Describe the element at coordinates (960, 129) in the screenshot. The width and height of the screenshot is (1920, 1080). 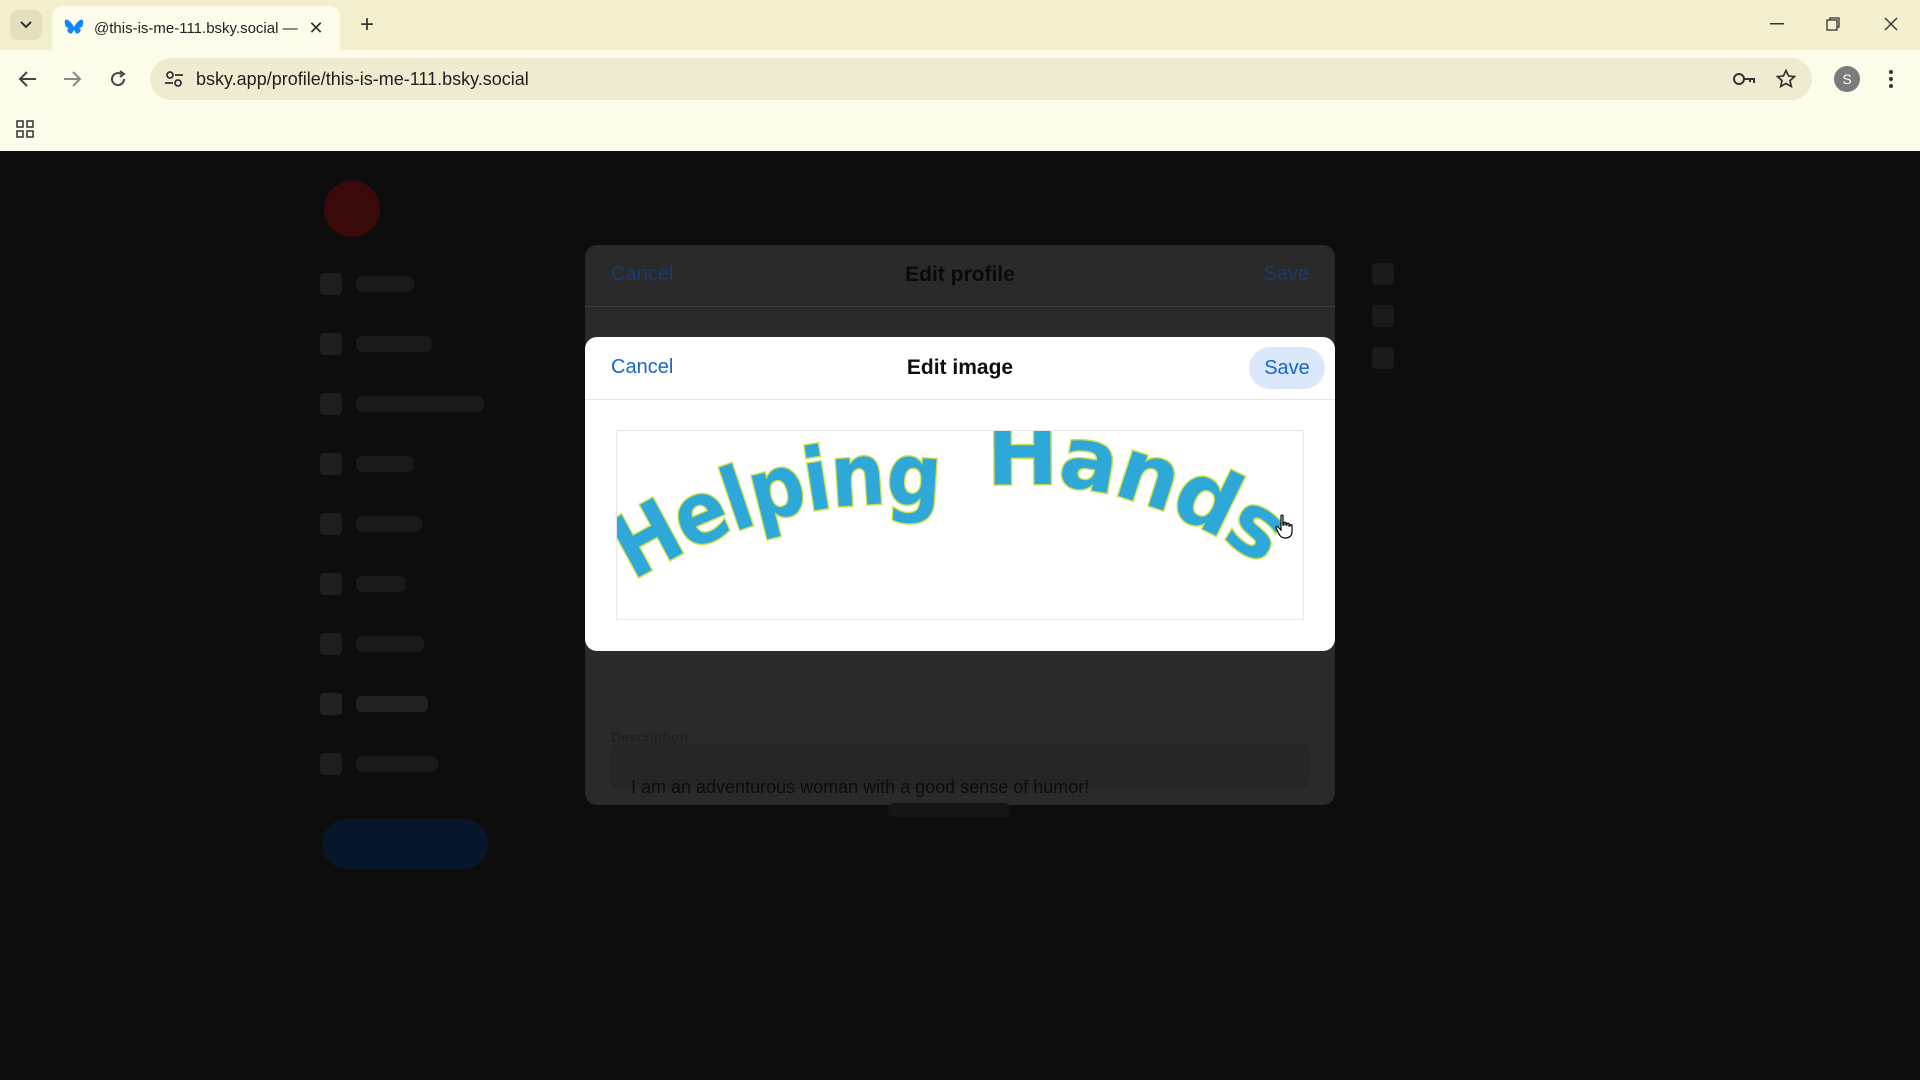
I see `bookmarks-bar` at that location.